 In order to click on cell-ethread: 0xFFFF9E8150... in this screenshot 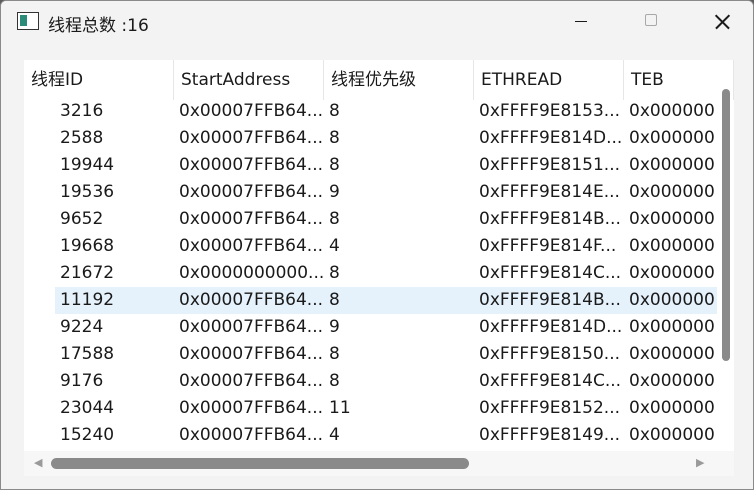, I will do `click(550, 354)`.